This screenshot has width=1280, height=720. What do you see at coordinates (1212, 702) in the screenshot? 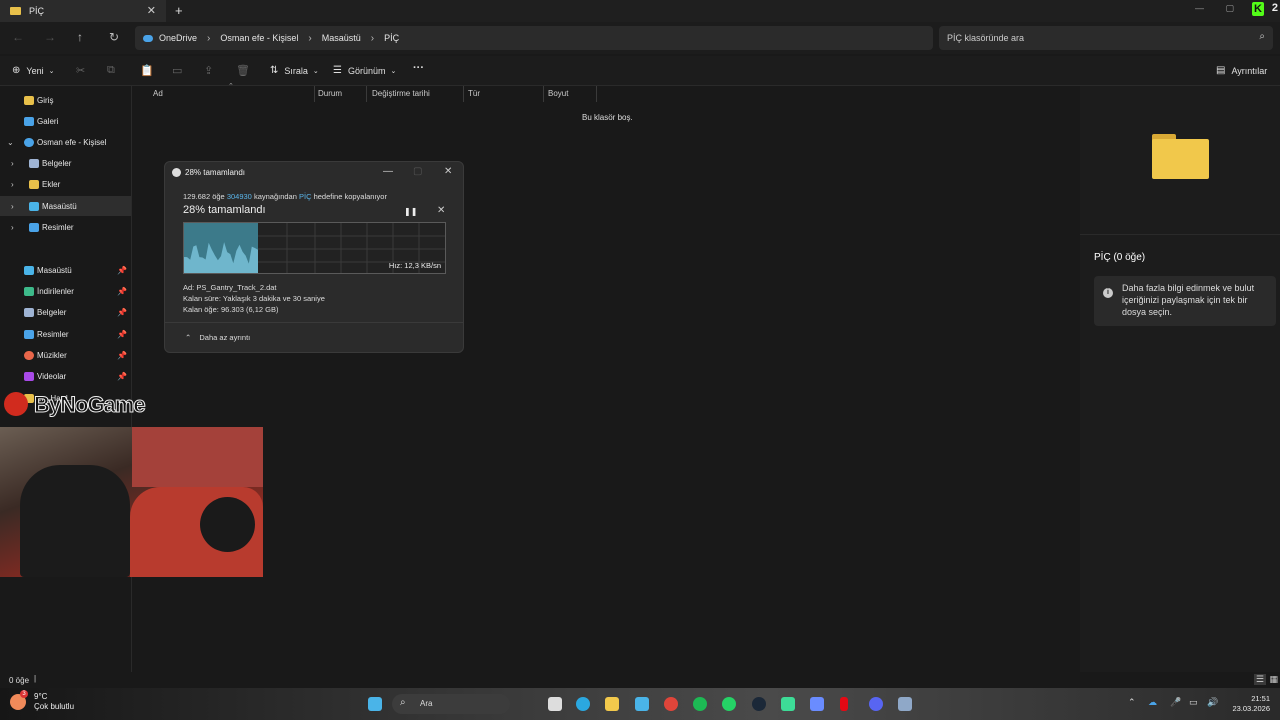
I see `volume-icon: 🔊` at bounding box center [1212, 702].